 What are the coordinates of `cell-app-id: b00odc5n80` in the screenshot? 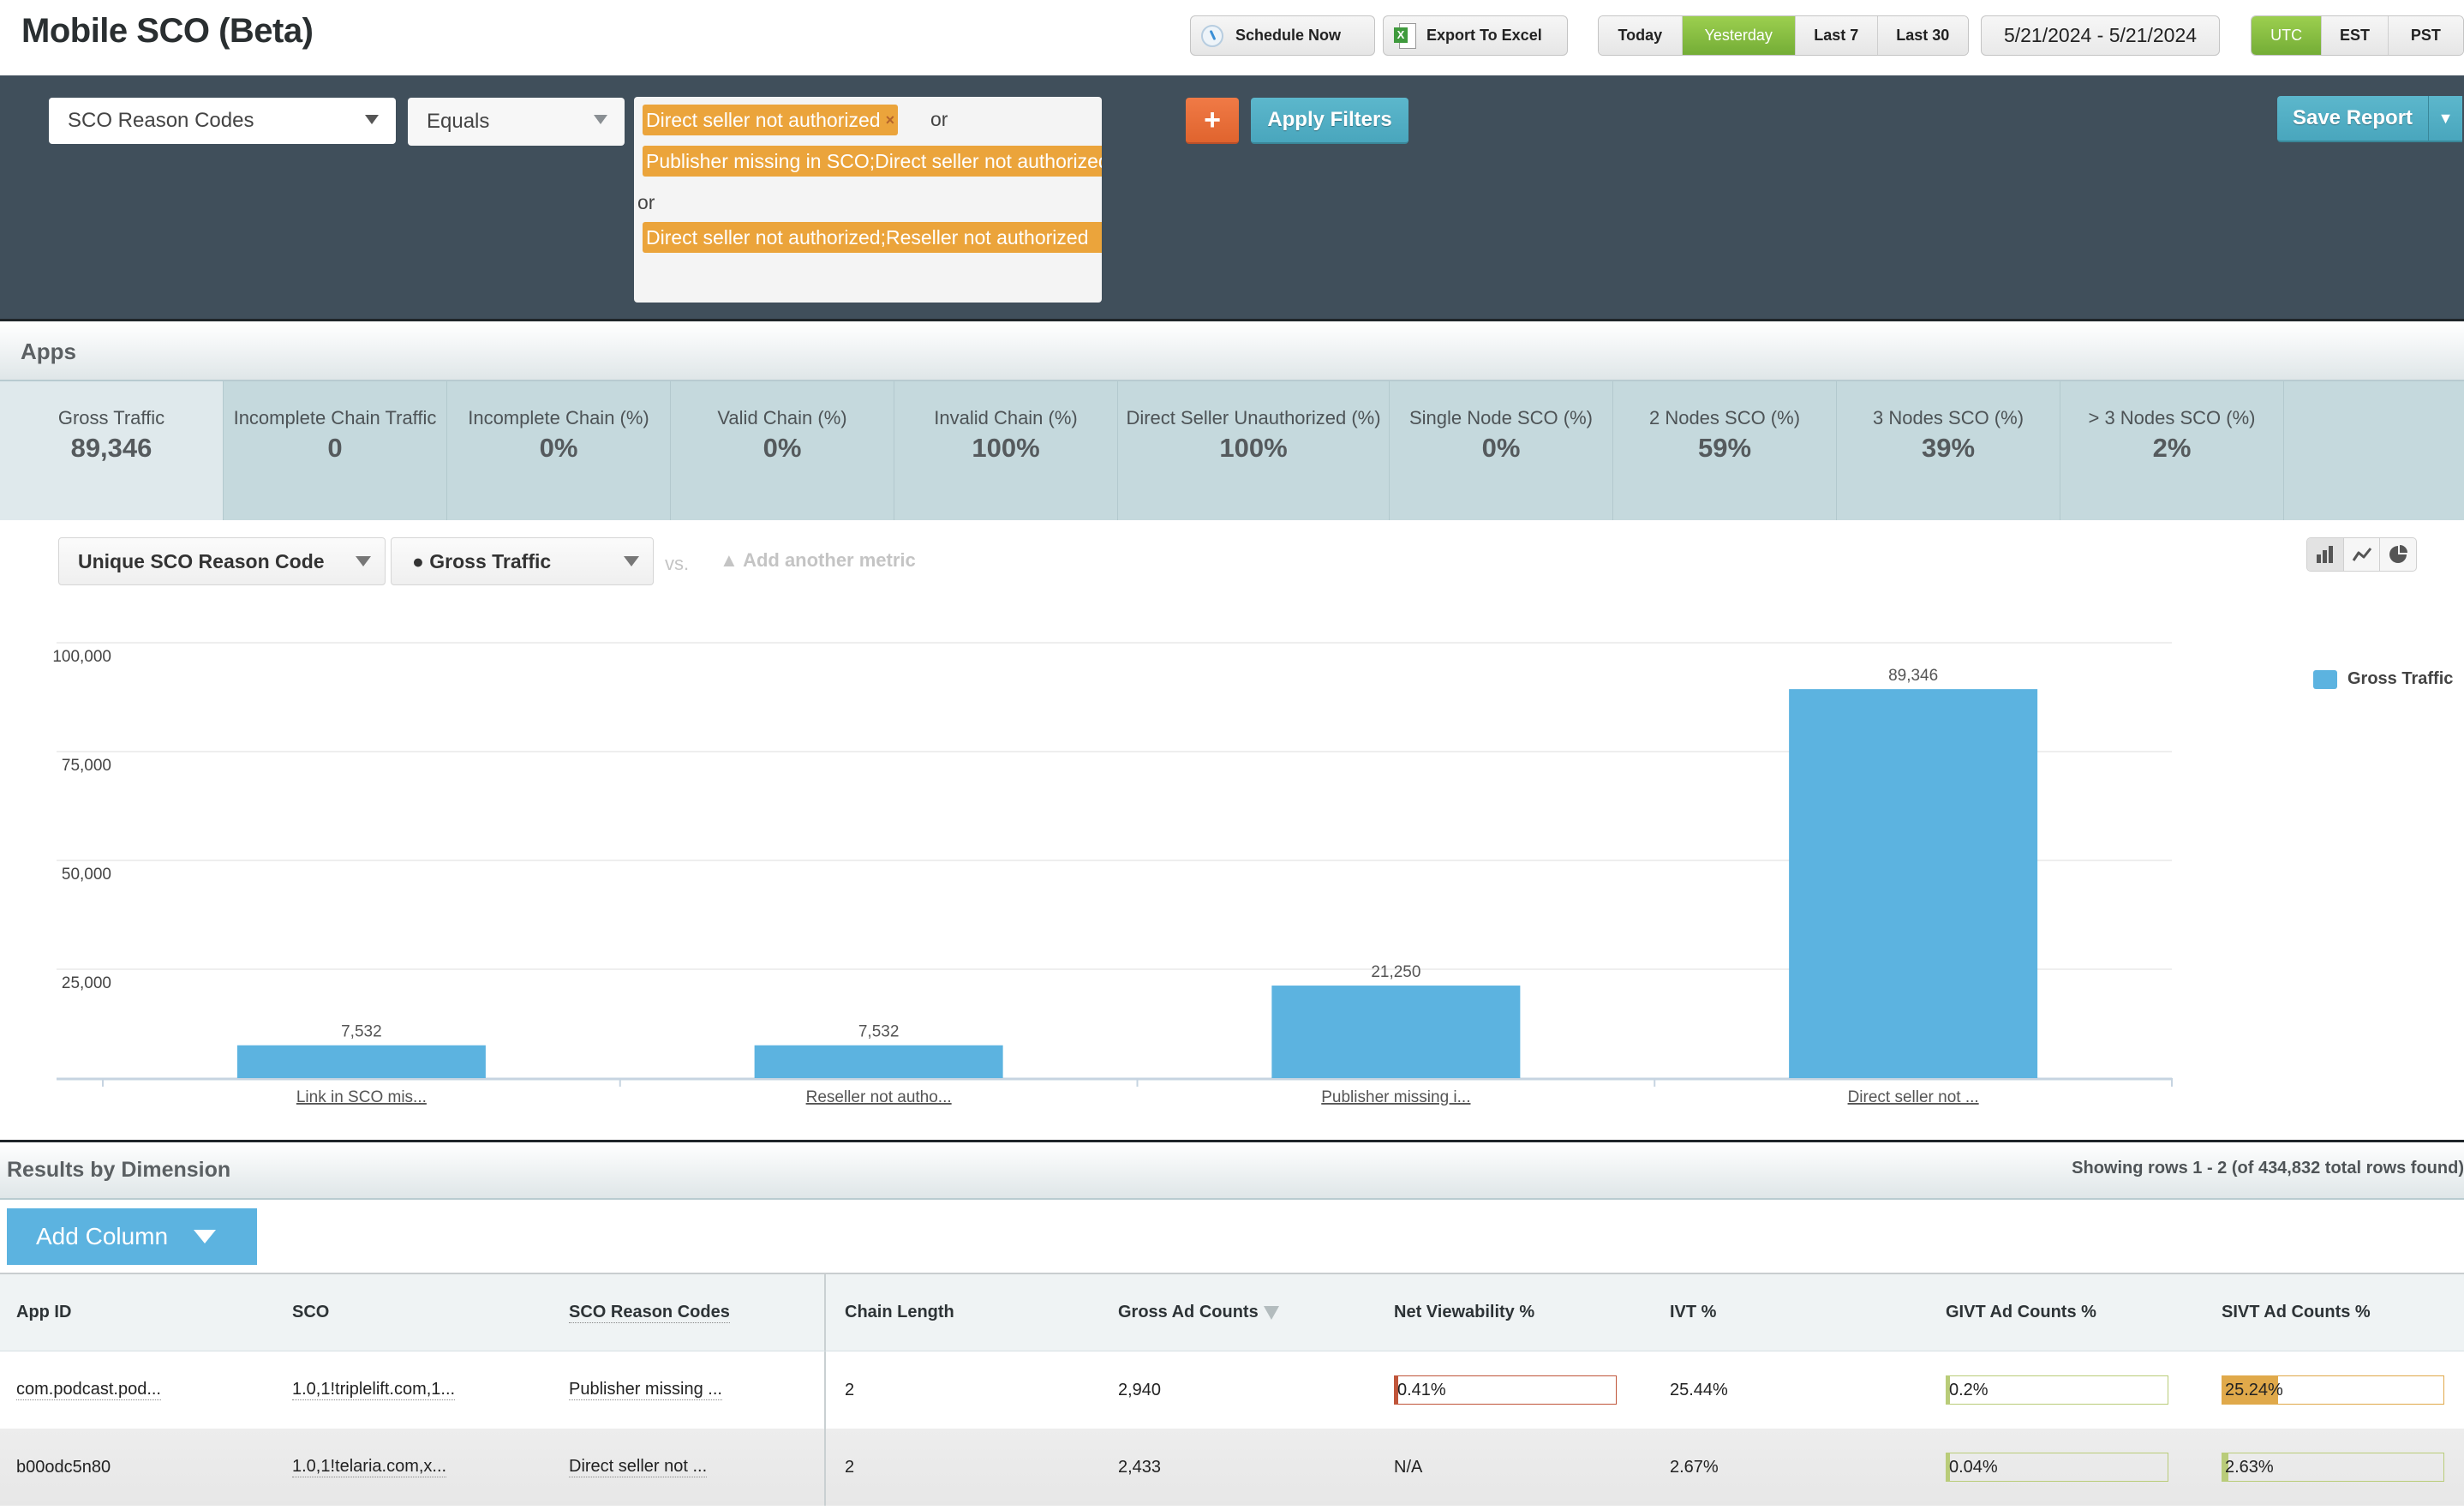 It's located at (138, 1467).